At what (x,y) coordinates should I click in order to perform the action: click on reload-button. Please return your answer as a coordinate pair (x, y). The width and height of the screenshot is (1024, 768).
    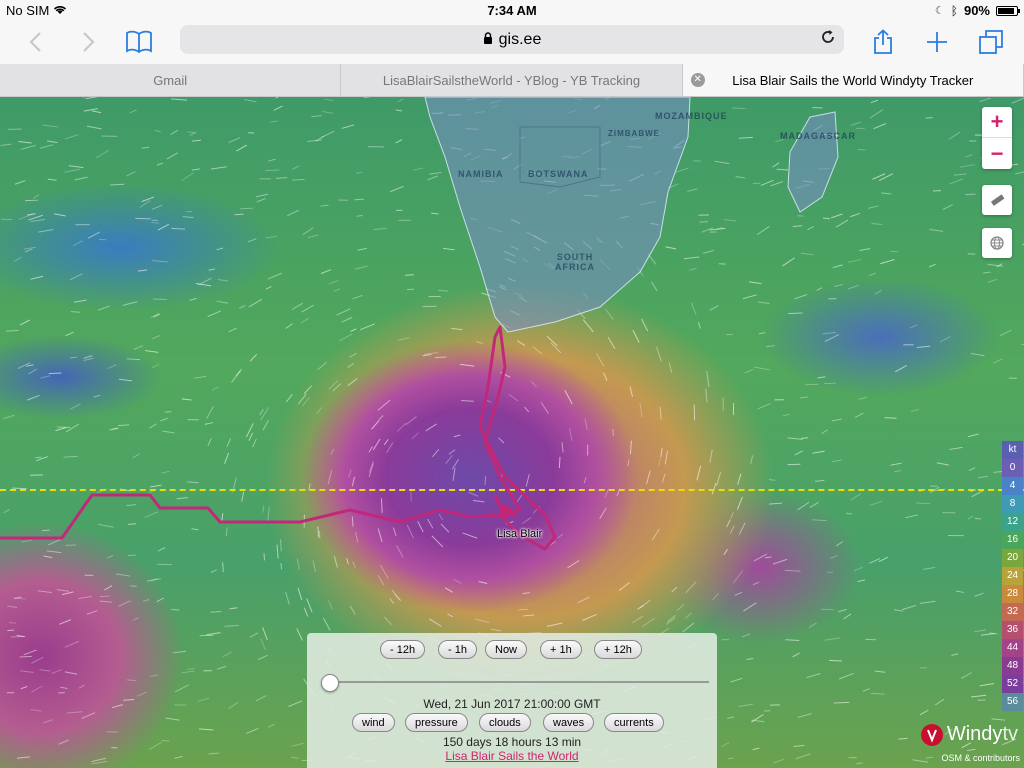
    Looking at the image, I should click on (828, 39).